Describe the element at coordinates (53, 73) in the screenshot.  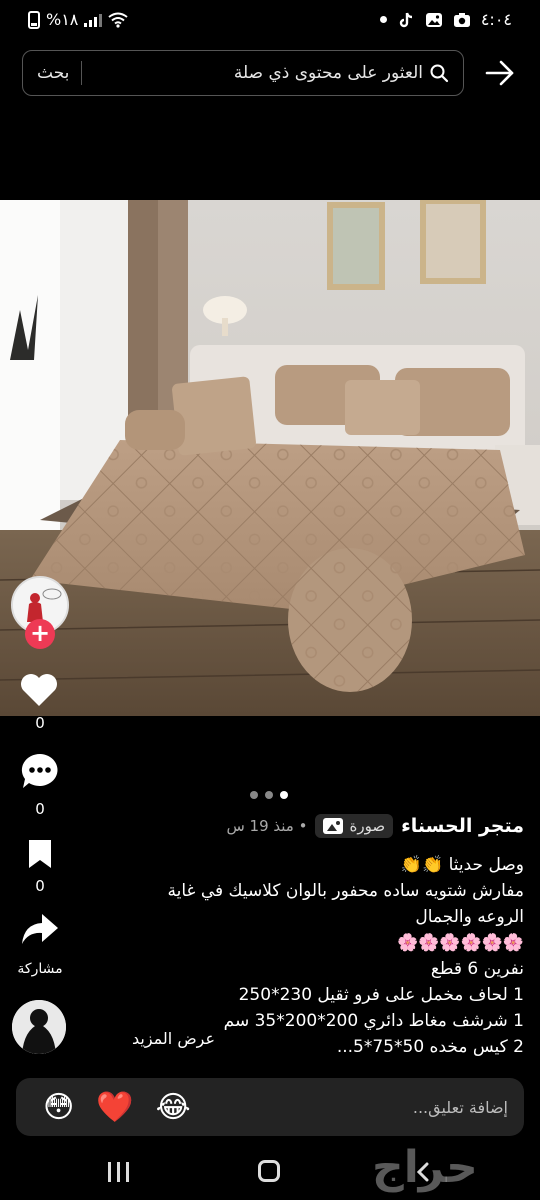
I see `search-button: بحث` at that location.